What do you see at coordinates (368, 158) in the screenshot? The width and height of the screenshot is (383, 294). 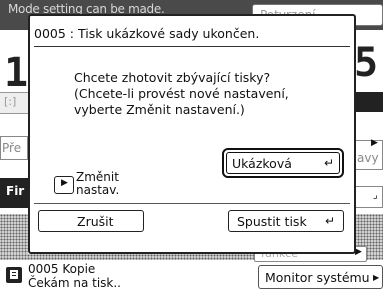 I see `right-side-fragment: avy` at bounding box center [368, 158].